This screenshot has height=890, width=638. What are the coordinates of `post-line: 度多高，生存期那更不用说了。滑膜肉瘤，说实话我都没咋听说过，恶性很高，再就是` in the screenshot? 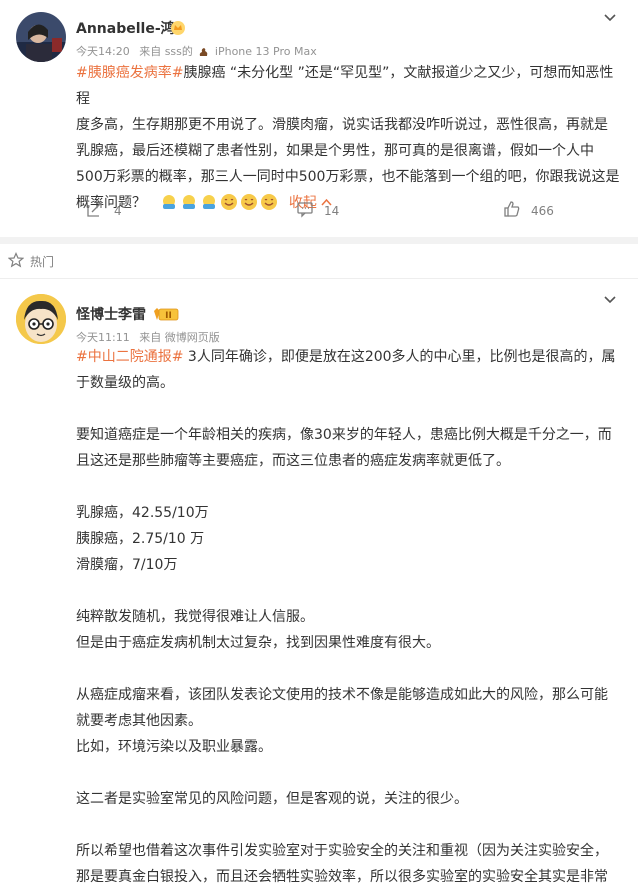 It's located at (342, 125).